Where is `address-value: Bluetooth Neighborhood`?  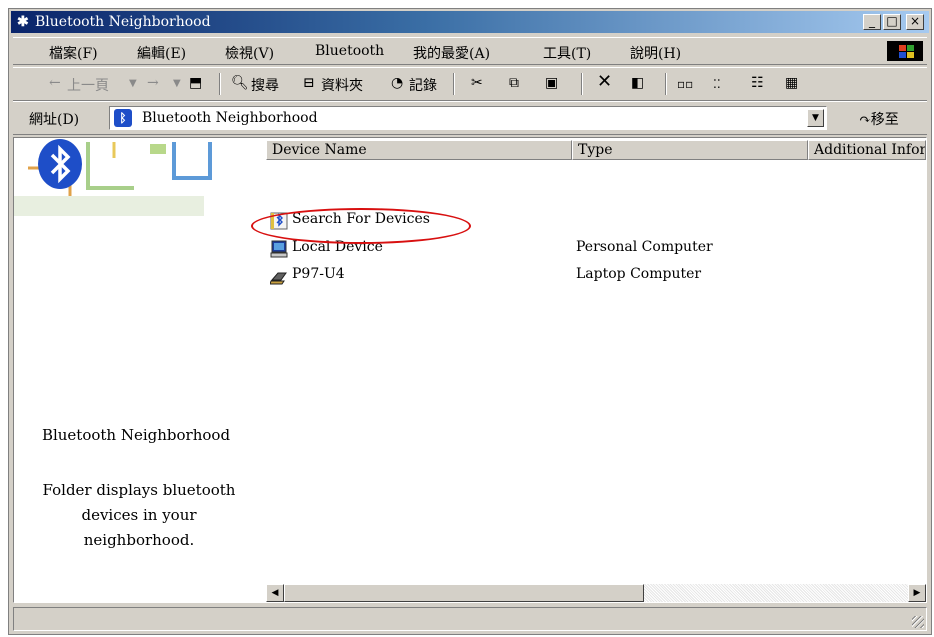 address-value: Bluetooth Neighborhood is located at coordinates (230, 118).